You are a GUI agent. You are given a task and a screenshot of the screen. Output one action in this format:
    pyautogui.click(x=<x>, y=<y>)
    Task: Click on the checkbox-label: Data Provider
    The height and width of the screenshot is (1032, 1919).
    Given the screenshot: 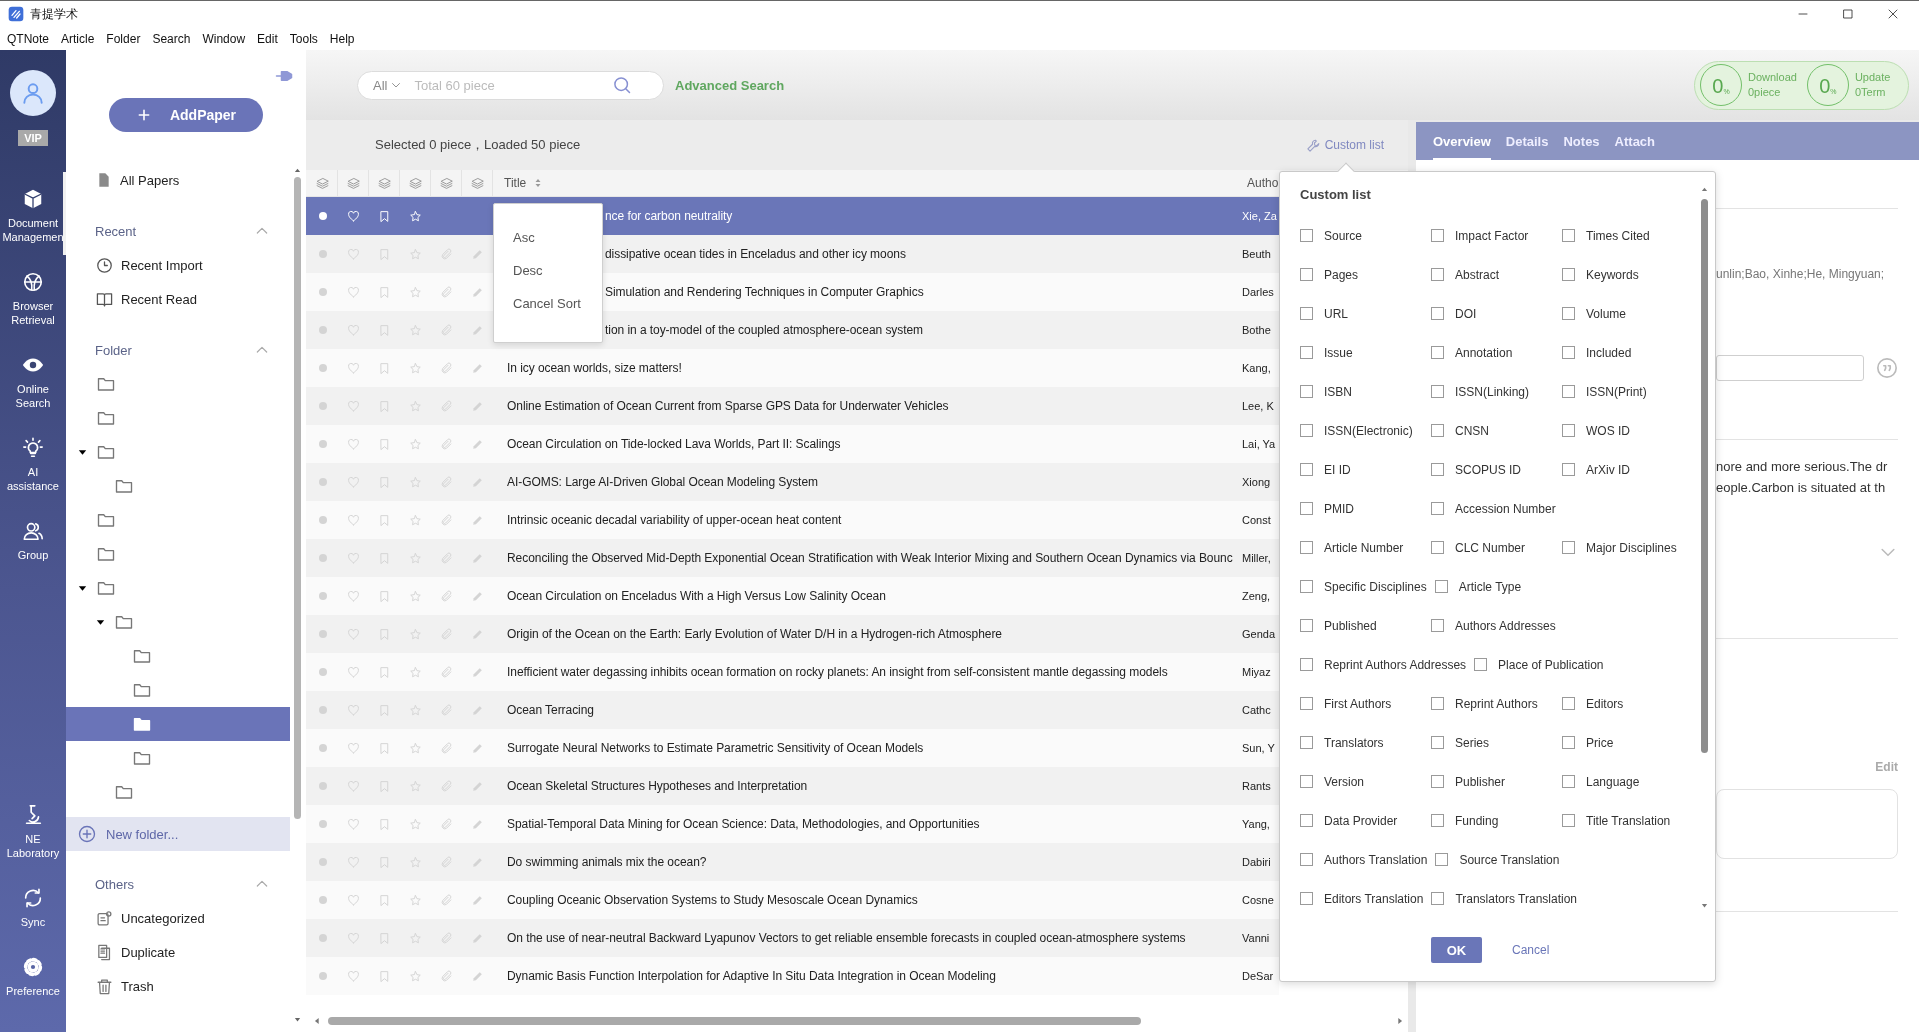 What is the action you would take?
    pyautogui.click(x=1361, y=820)
    